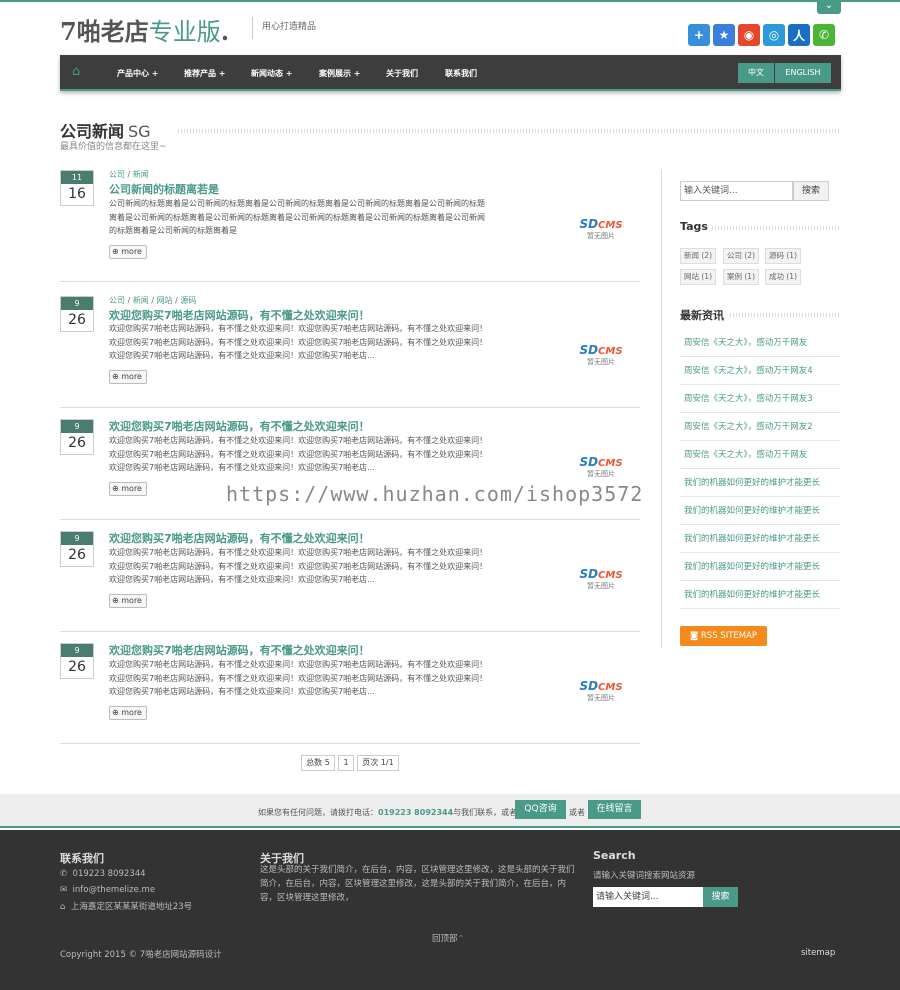  Describe the element at coordinates (388, 812) in the screenshot. I see `cta-text: 如果您有任何问题，请拨打电话：019223 8092344与我们联系，或者` at that location.